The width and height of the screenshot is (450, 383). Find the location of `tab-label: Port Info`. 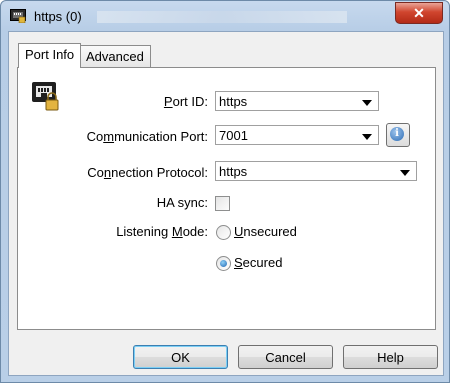

tab-label: Port Info is located at coordinates (50, 54).